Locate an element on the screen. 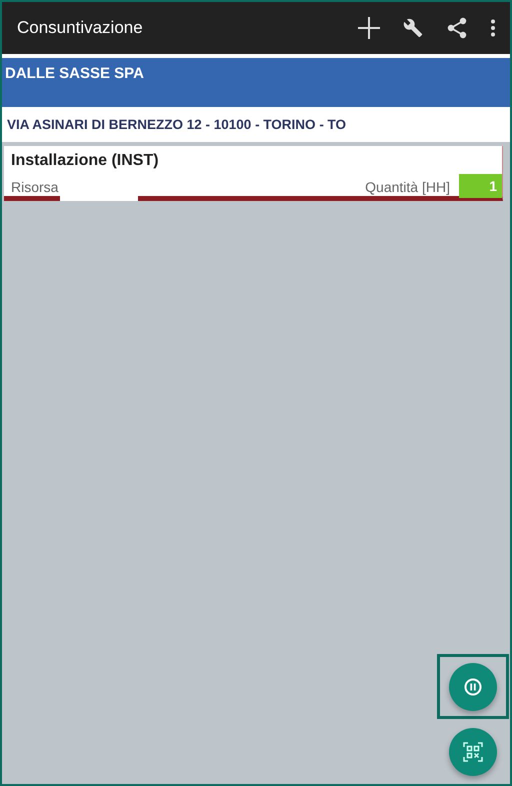  quantity-label: Quantità [HH] is located at coordinates (407, 187).